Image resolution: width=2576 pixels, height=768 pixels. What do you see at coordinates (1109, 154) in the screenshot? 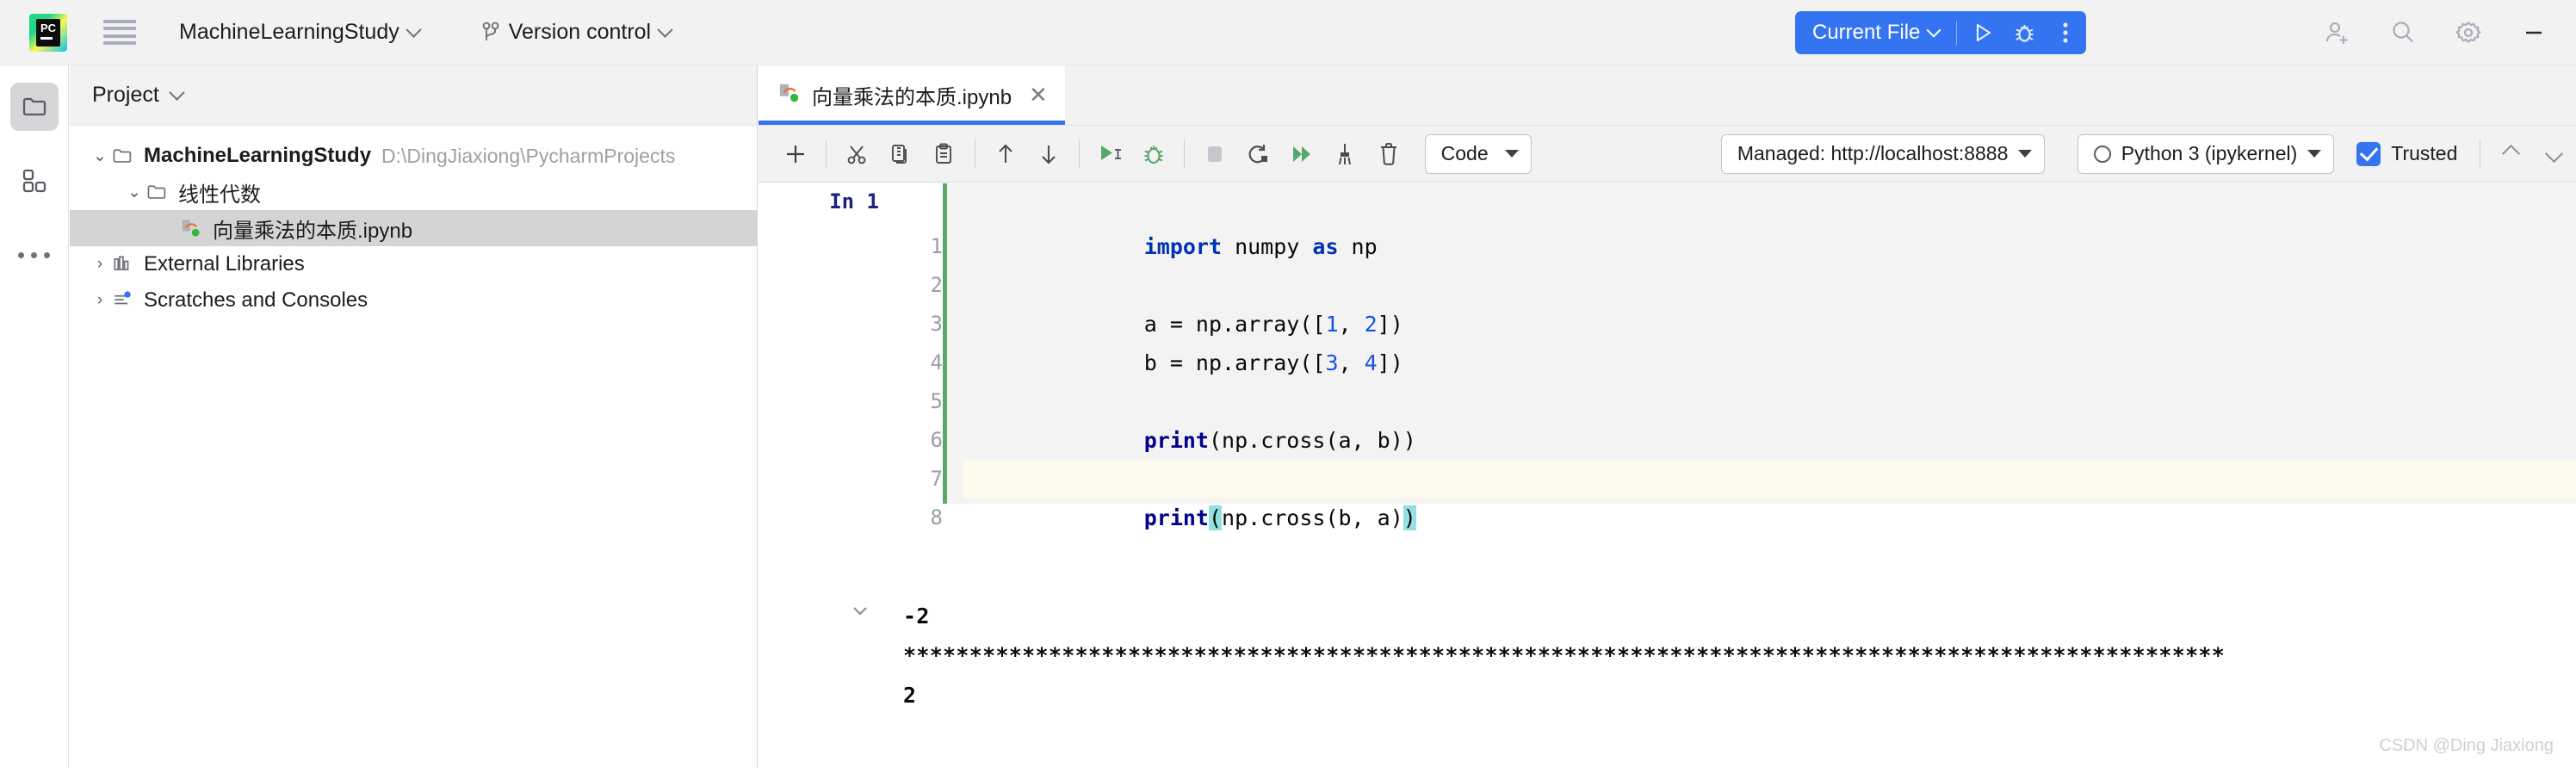
I see `run-cell-button` at bounding box center [1109, 154].